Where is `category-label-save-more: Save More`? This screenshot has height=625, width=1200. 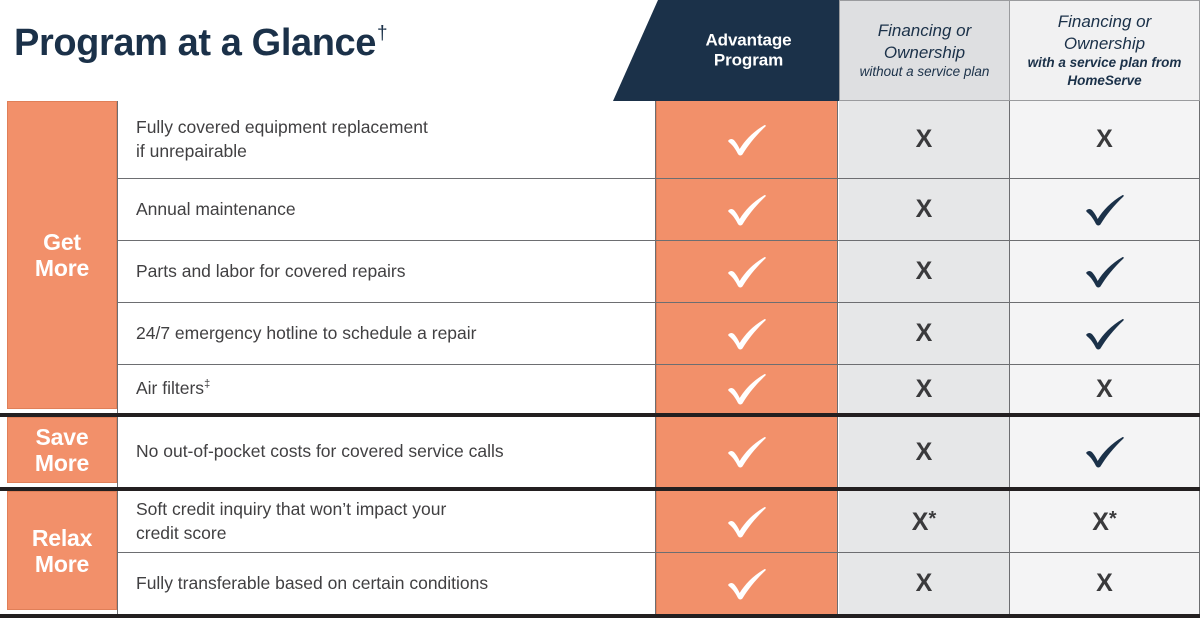 category-label-save-more: Save More is located at coordinates (62, 450).